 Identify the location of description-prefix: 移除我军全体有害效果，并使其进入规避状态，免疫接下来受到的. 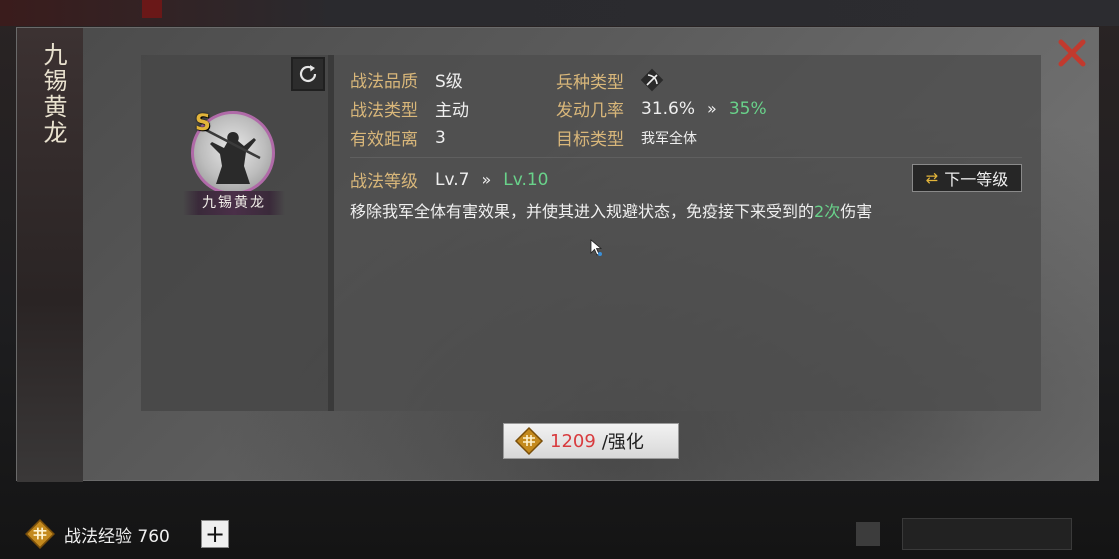
(582, 211).